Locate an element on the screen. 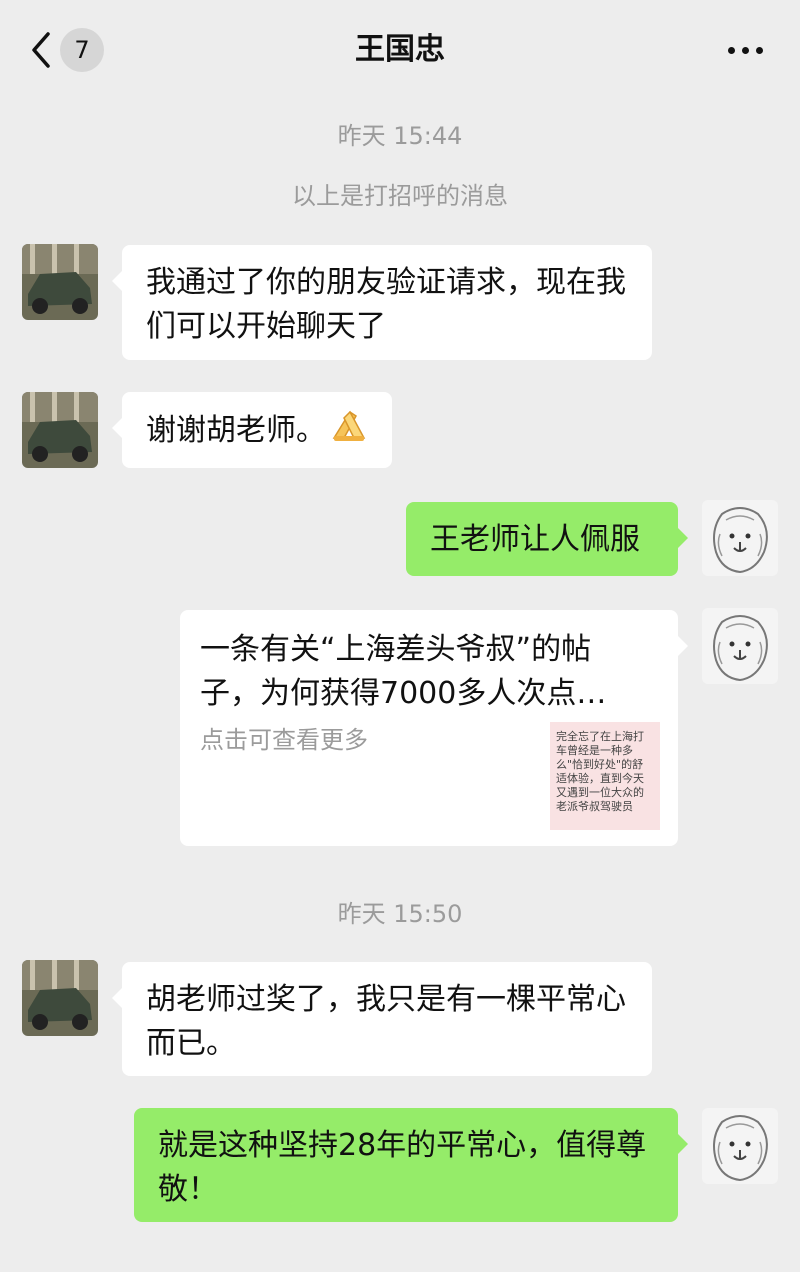  greeting-notice: 以上是打招呼的消息 is located at coordinates (400, 196).